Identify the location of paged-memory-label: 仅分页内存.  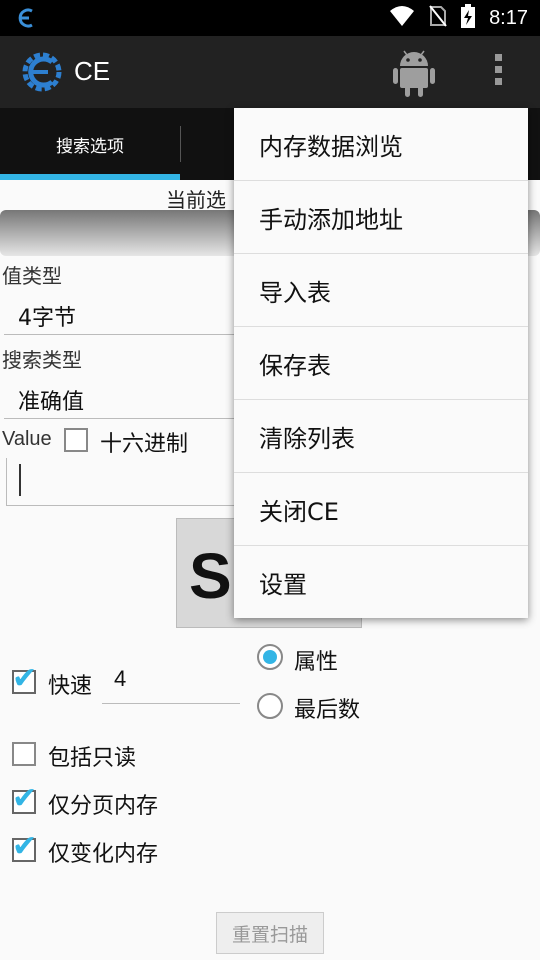
(103, 806).